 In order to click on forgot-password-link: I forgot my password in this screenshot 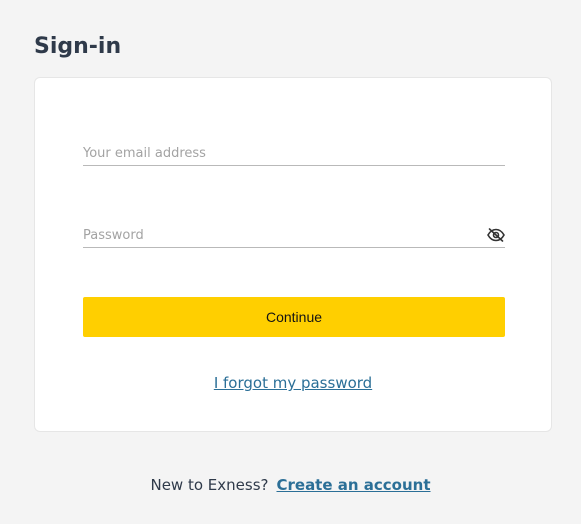, I will do `click(293, 383)`.